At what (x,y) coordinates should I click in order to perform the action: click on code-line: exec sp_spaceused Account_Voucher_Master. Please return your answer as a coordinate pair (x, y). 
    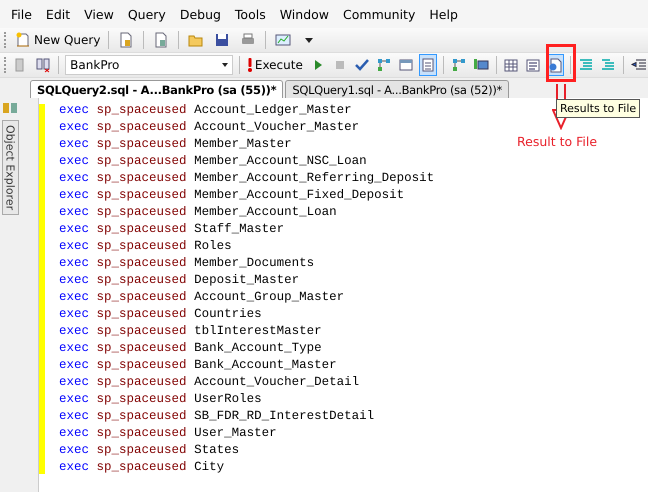
    Looking at the image, I should click on (209, 127).